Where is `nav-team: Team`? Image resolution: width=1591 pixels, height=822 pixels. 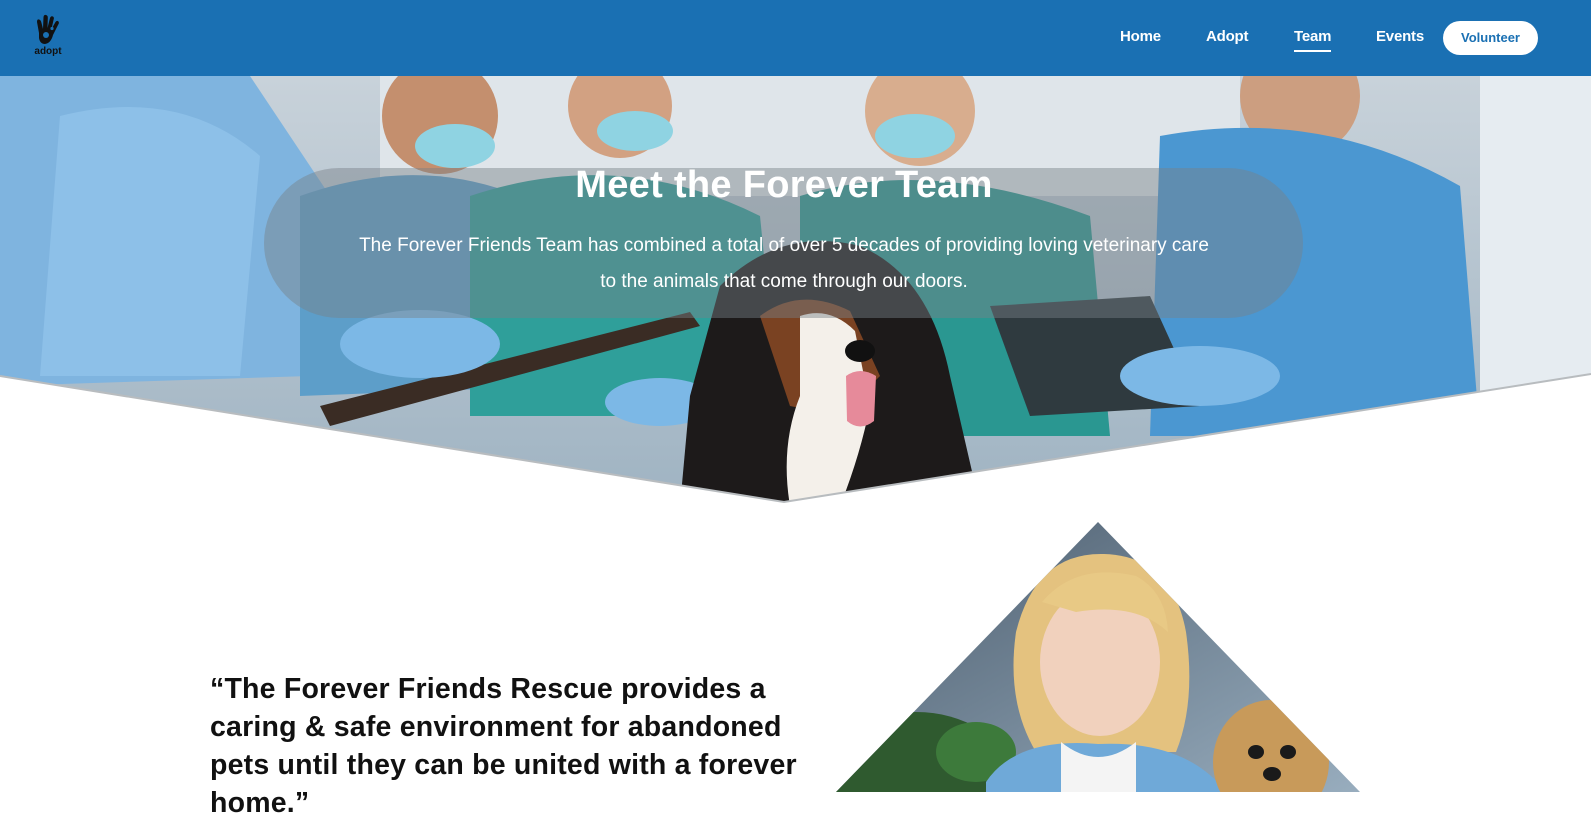
nav-team: Team is located at coordinates (1312, 39).